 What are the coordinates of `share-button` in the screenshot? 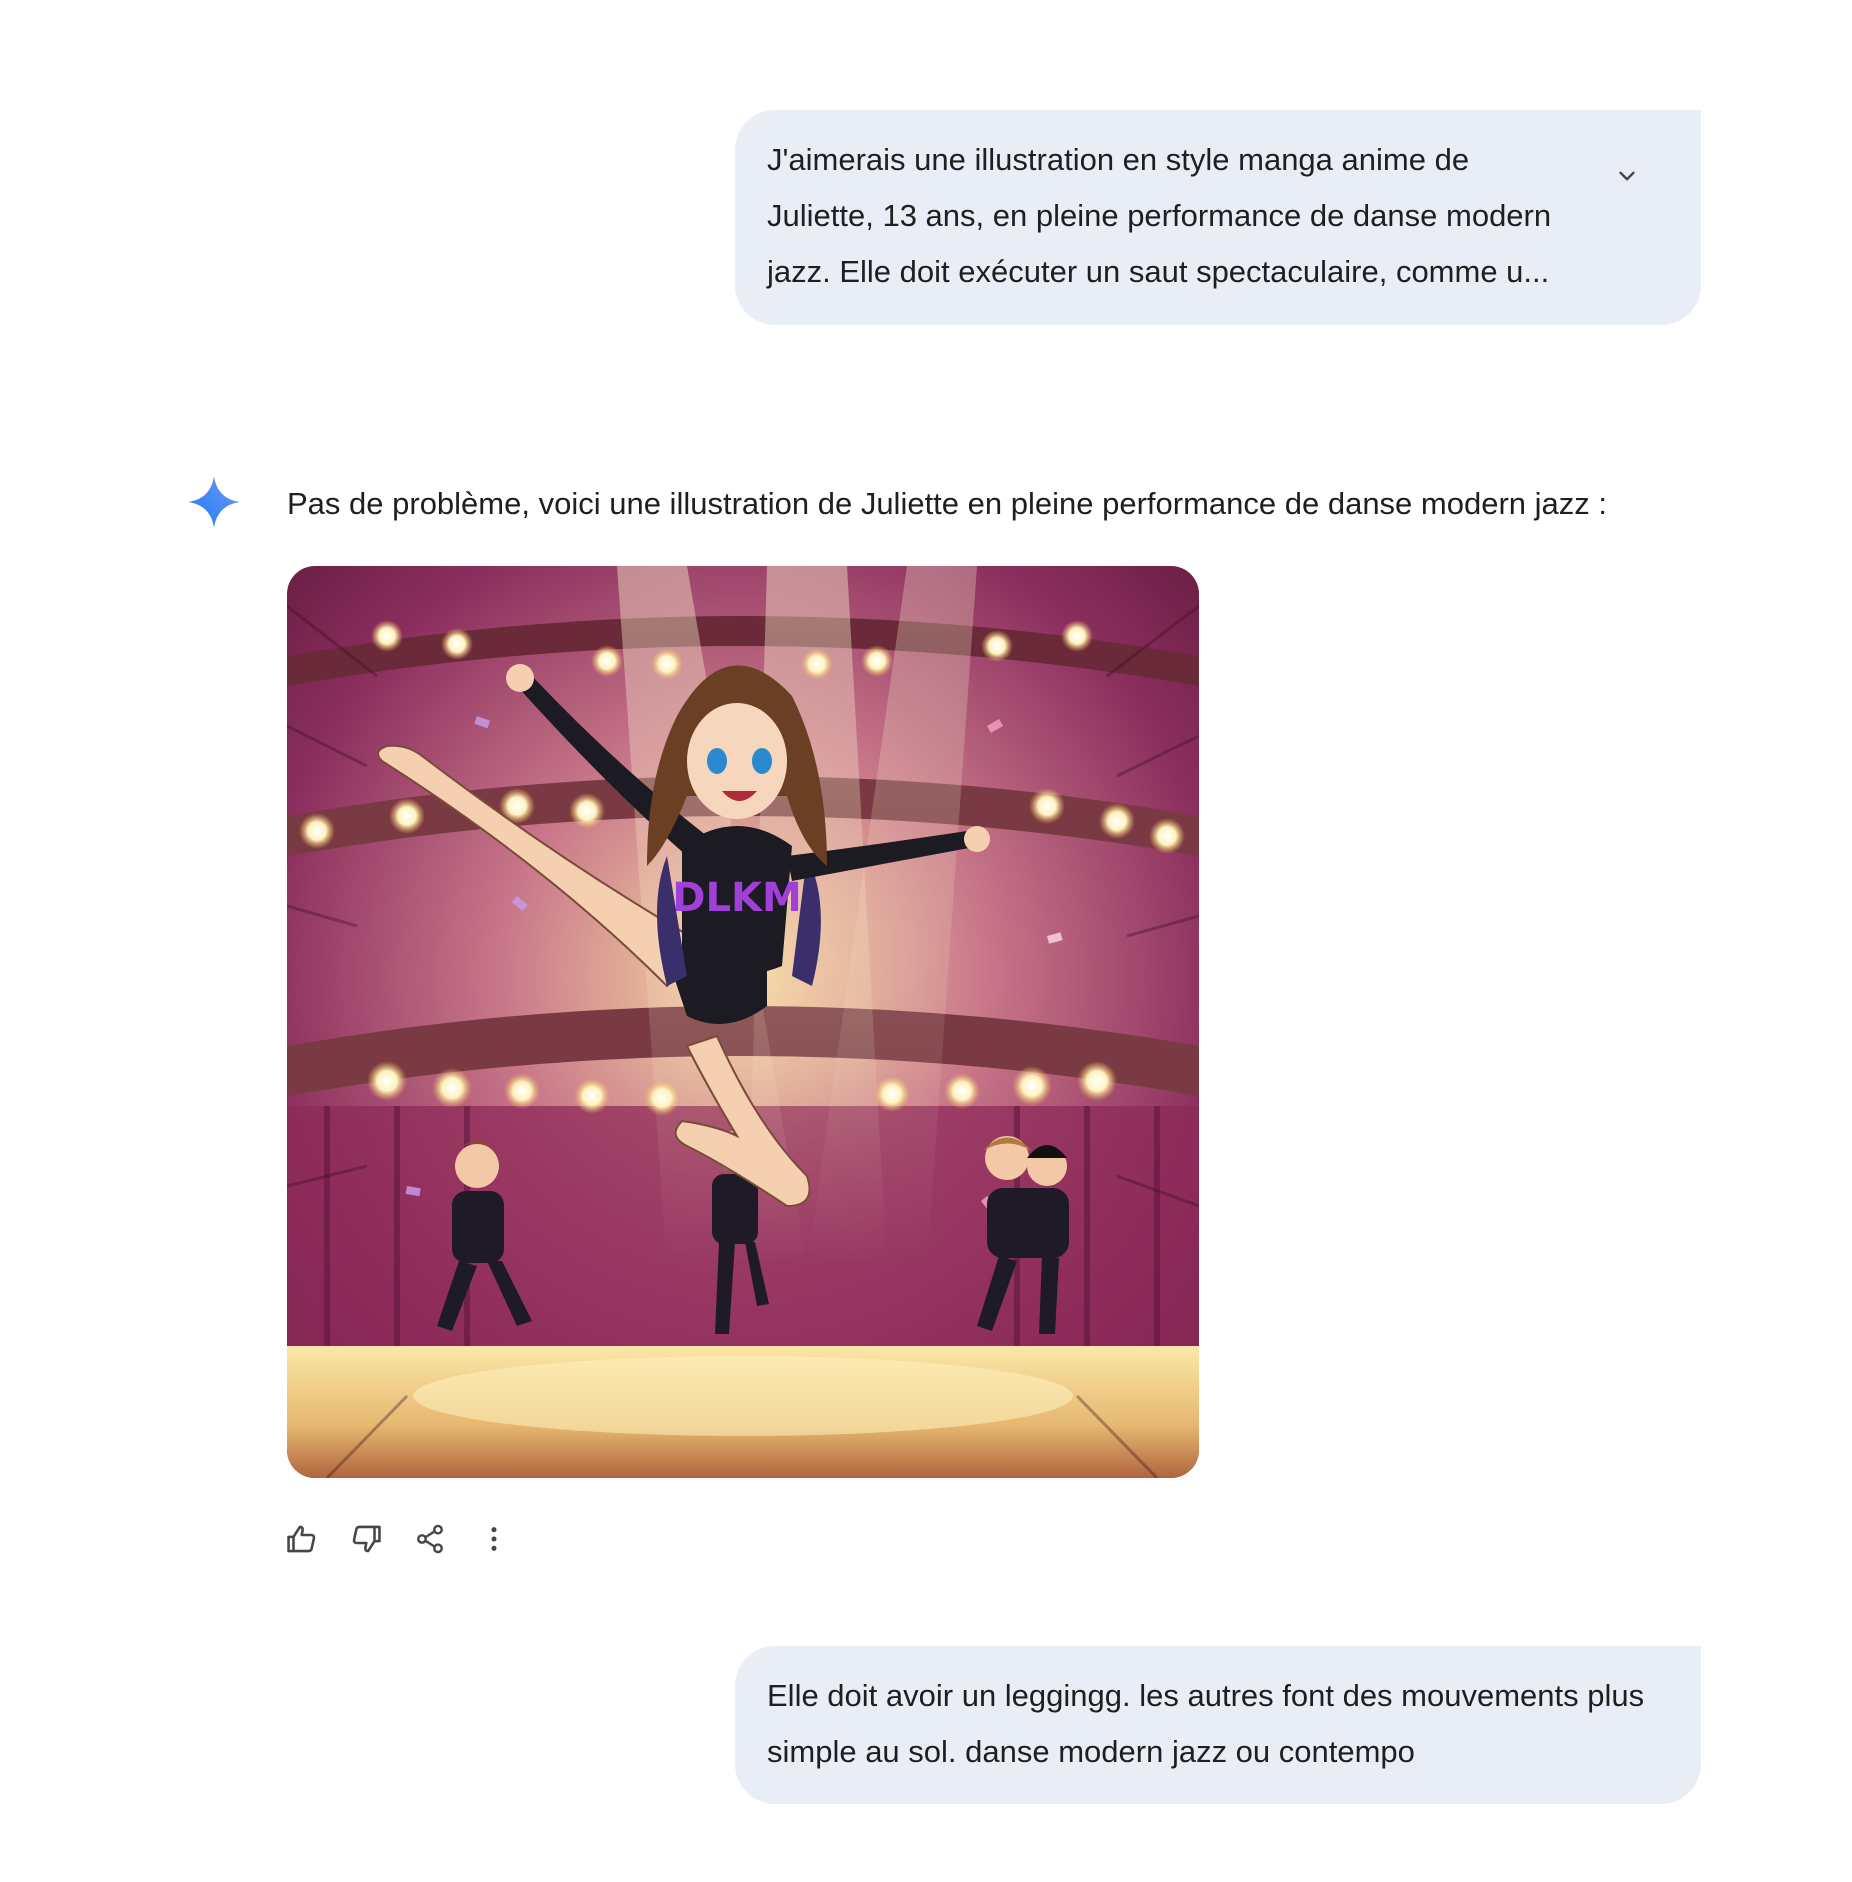 It's located at (430, 1539).